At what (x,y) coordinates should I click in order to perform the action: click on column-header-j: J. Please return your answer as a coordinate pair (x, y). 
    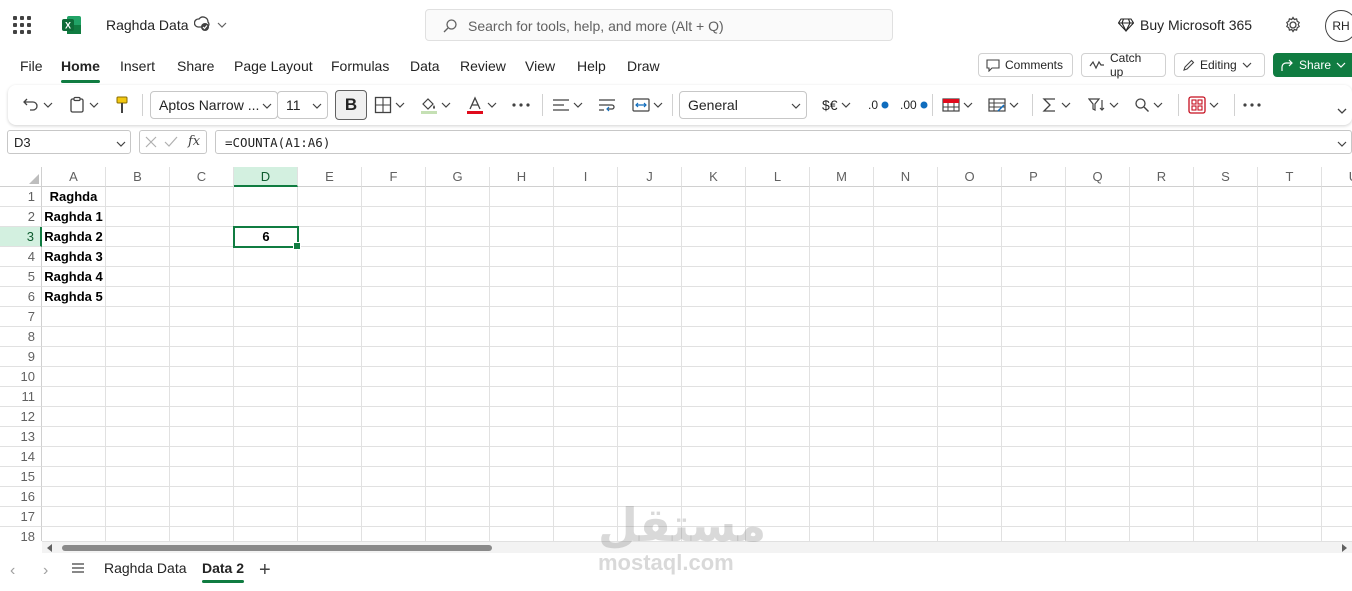
    Looking at the image, I should click on (650, 177).